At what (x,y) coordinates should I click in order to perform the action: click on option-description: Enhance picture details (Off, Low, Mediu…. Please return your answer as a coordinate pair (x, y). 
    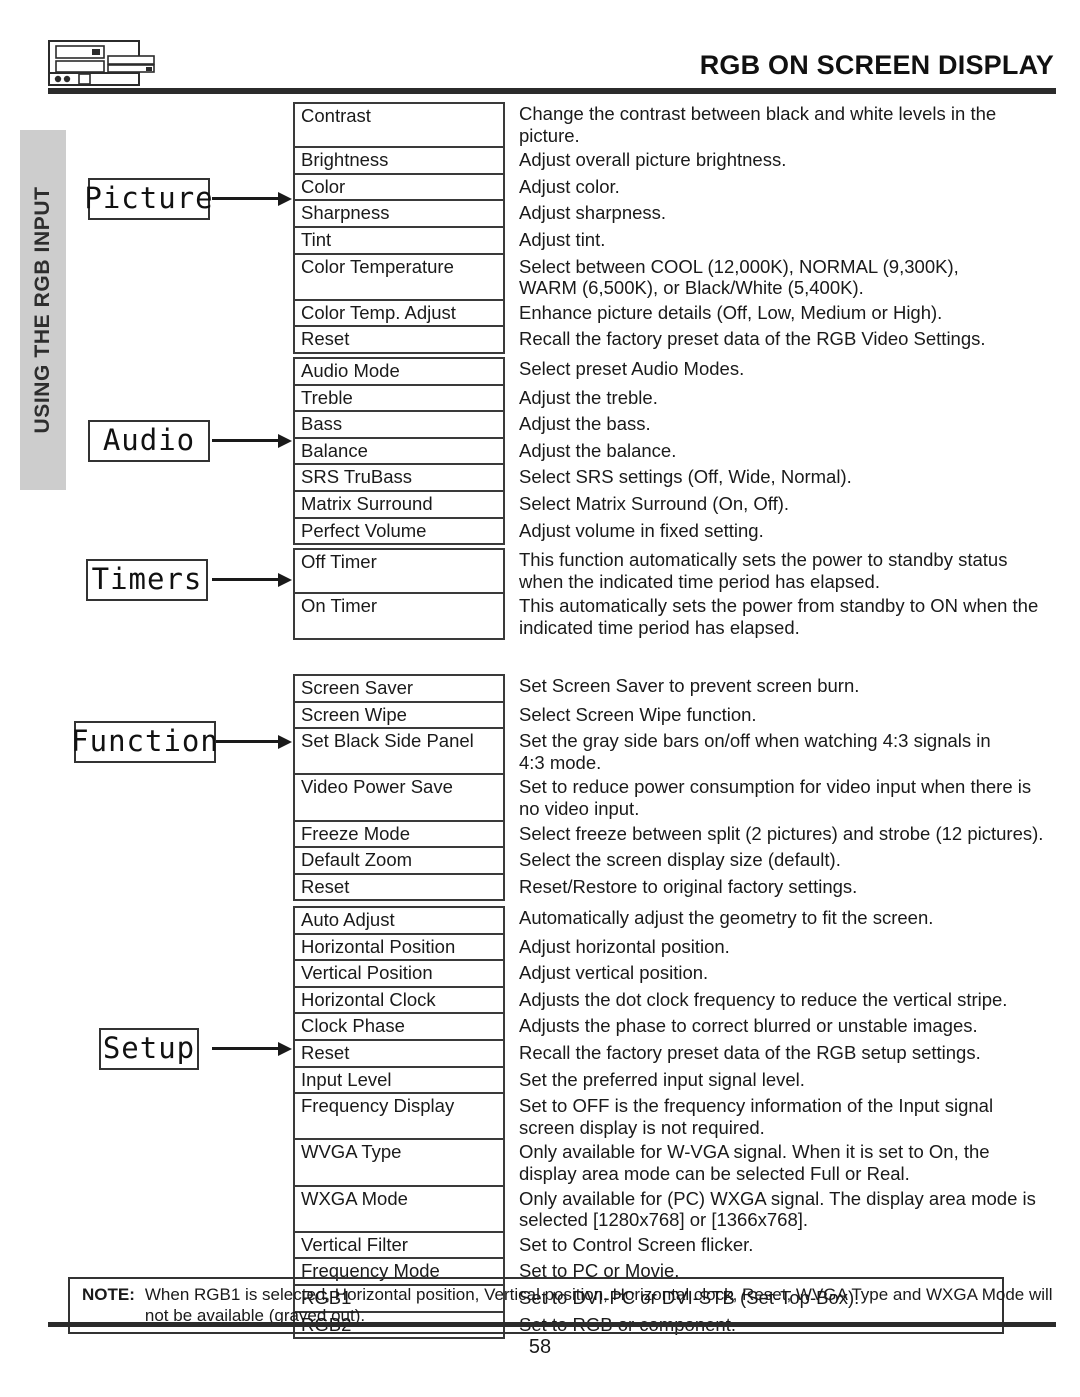
    Looking at the image, I should click on (731, 312).